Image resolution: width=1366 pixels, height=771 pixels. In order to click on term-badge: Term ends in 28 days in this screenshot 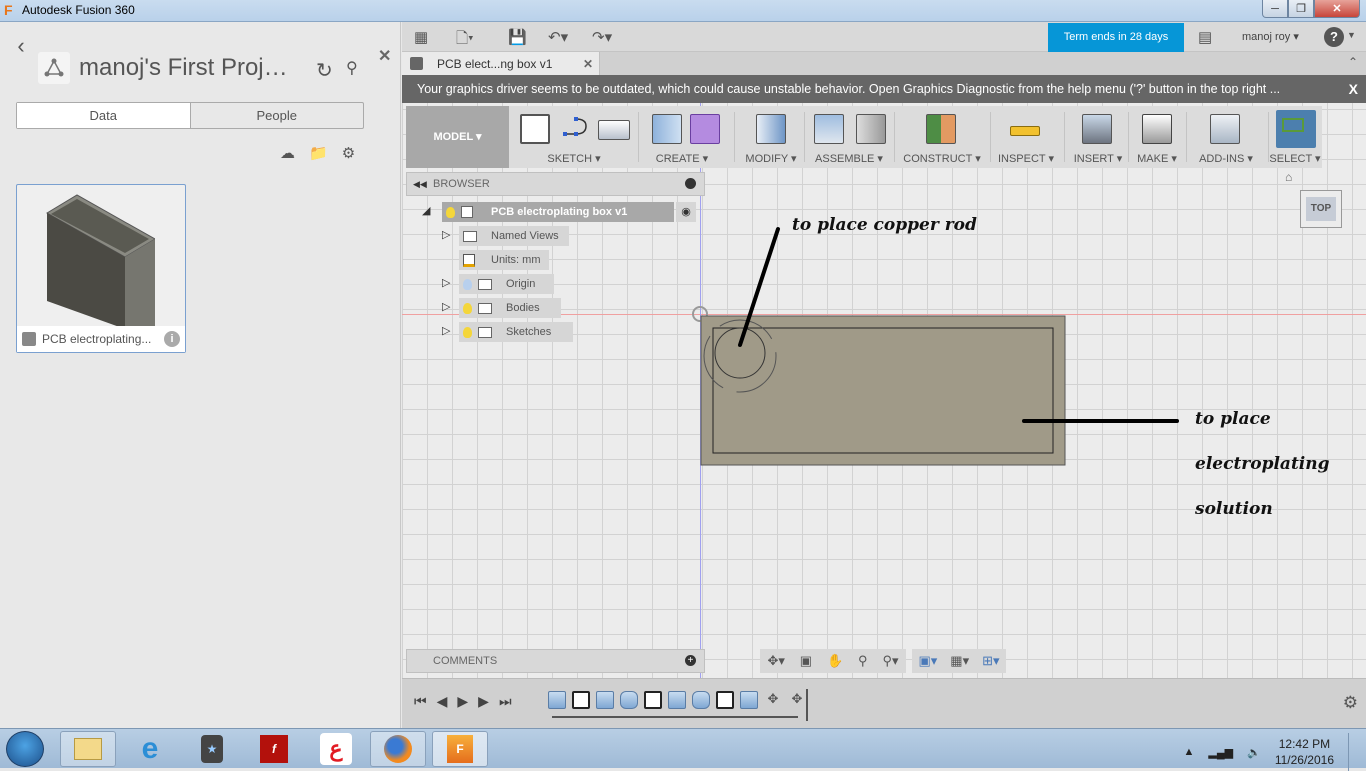, I will do `click(1116, 37)`.